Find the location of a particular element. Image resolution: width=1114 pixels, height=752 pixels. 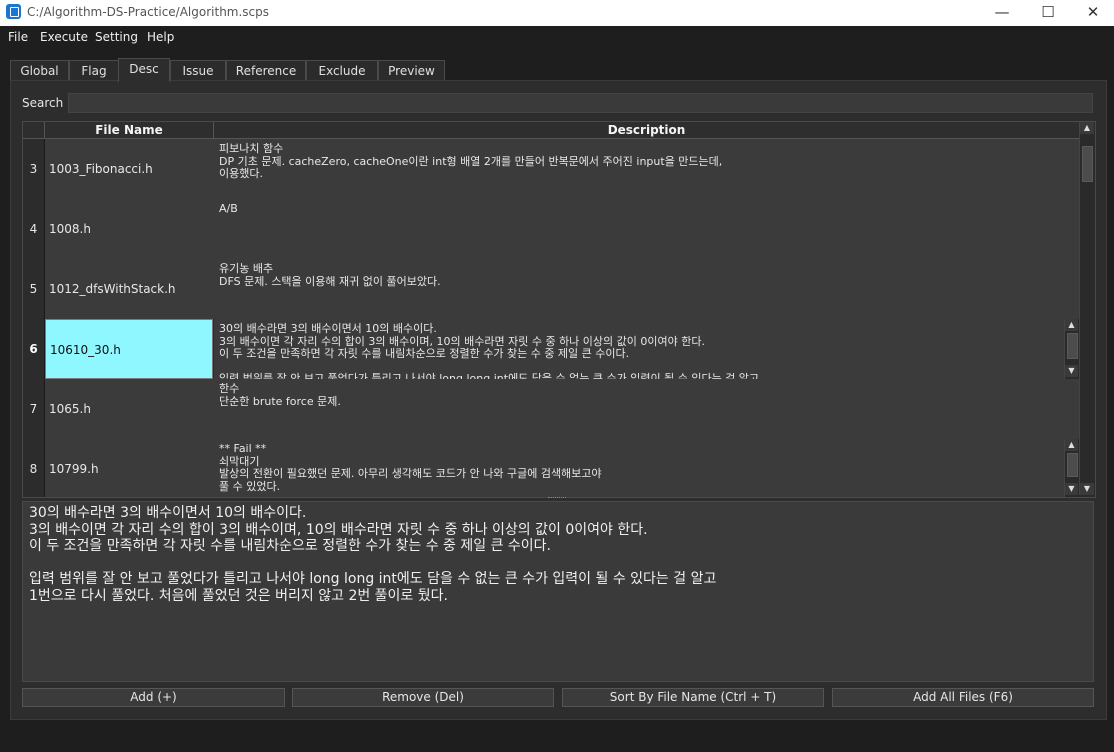

menu-file: File is located at coordinates (18, 37).